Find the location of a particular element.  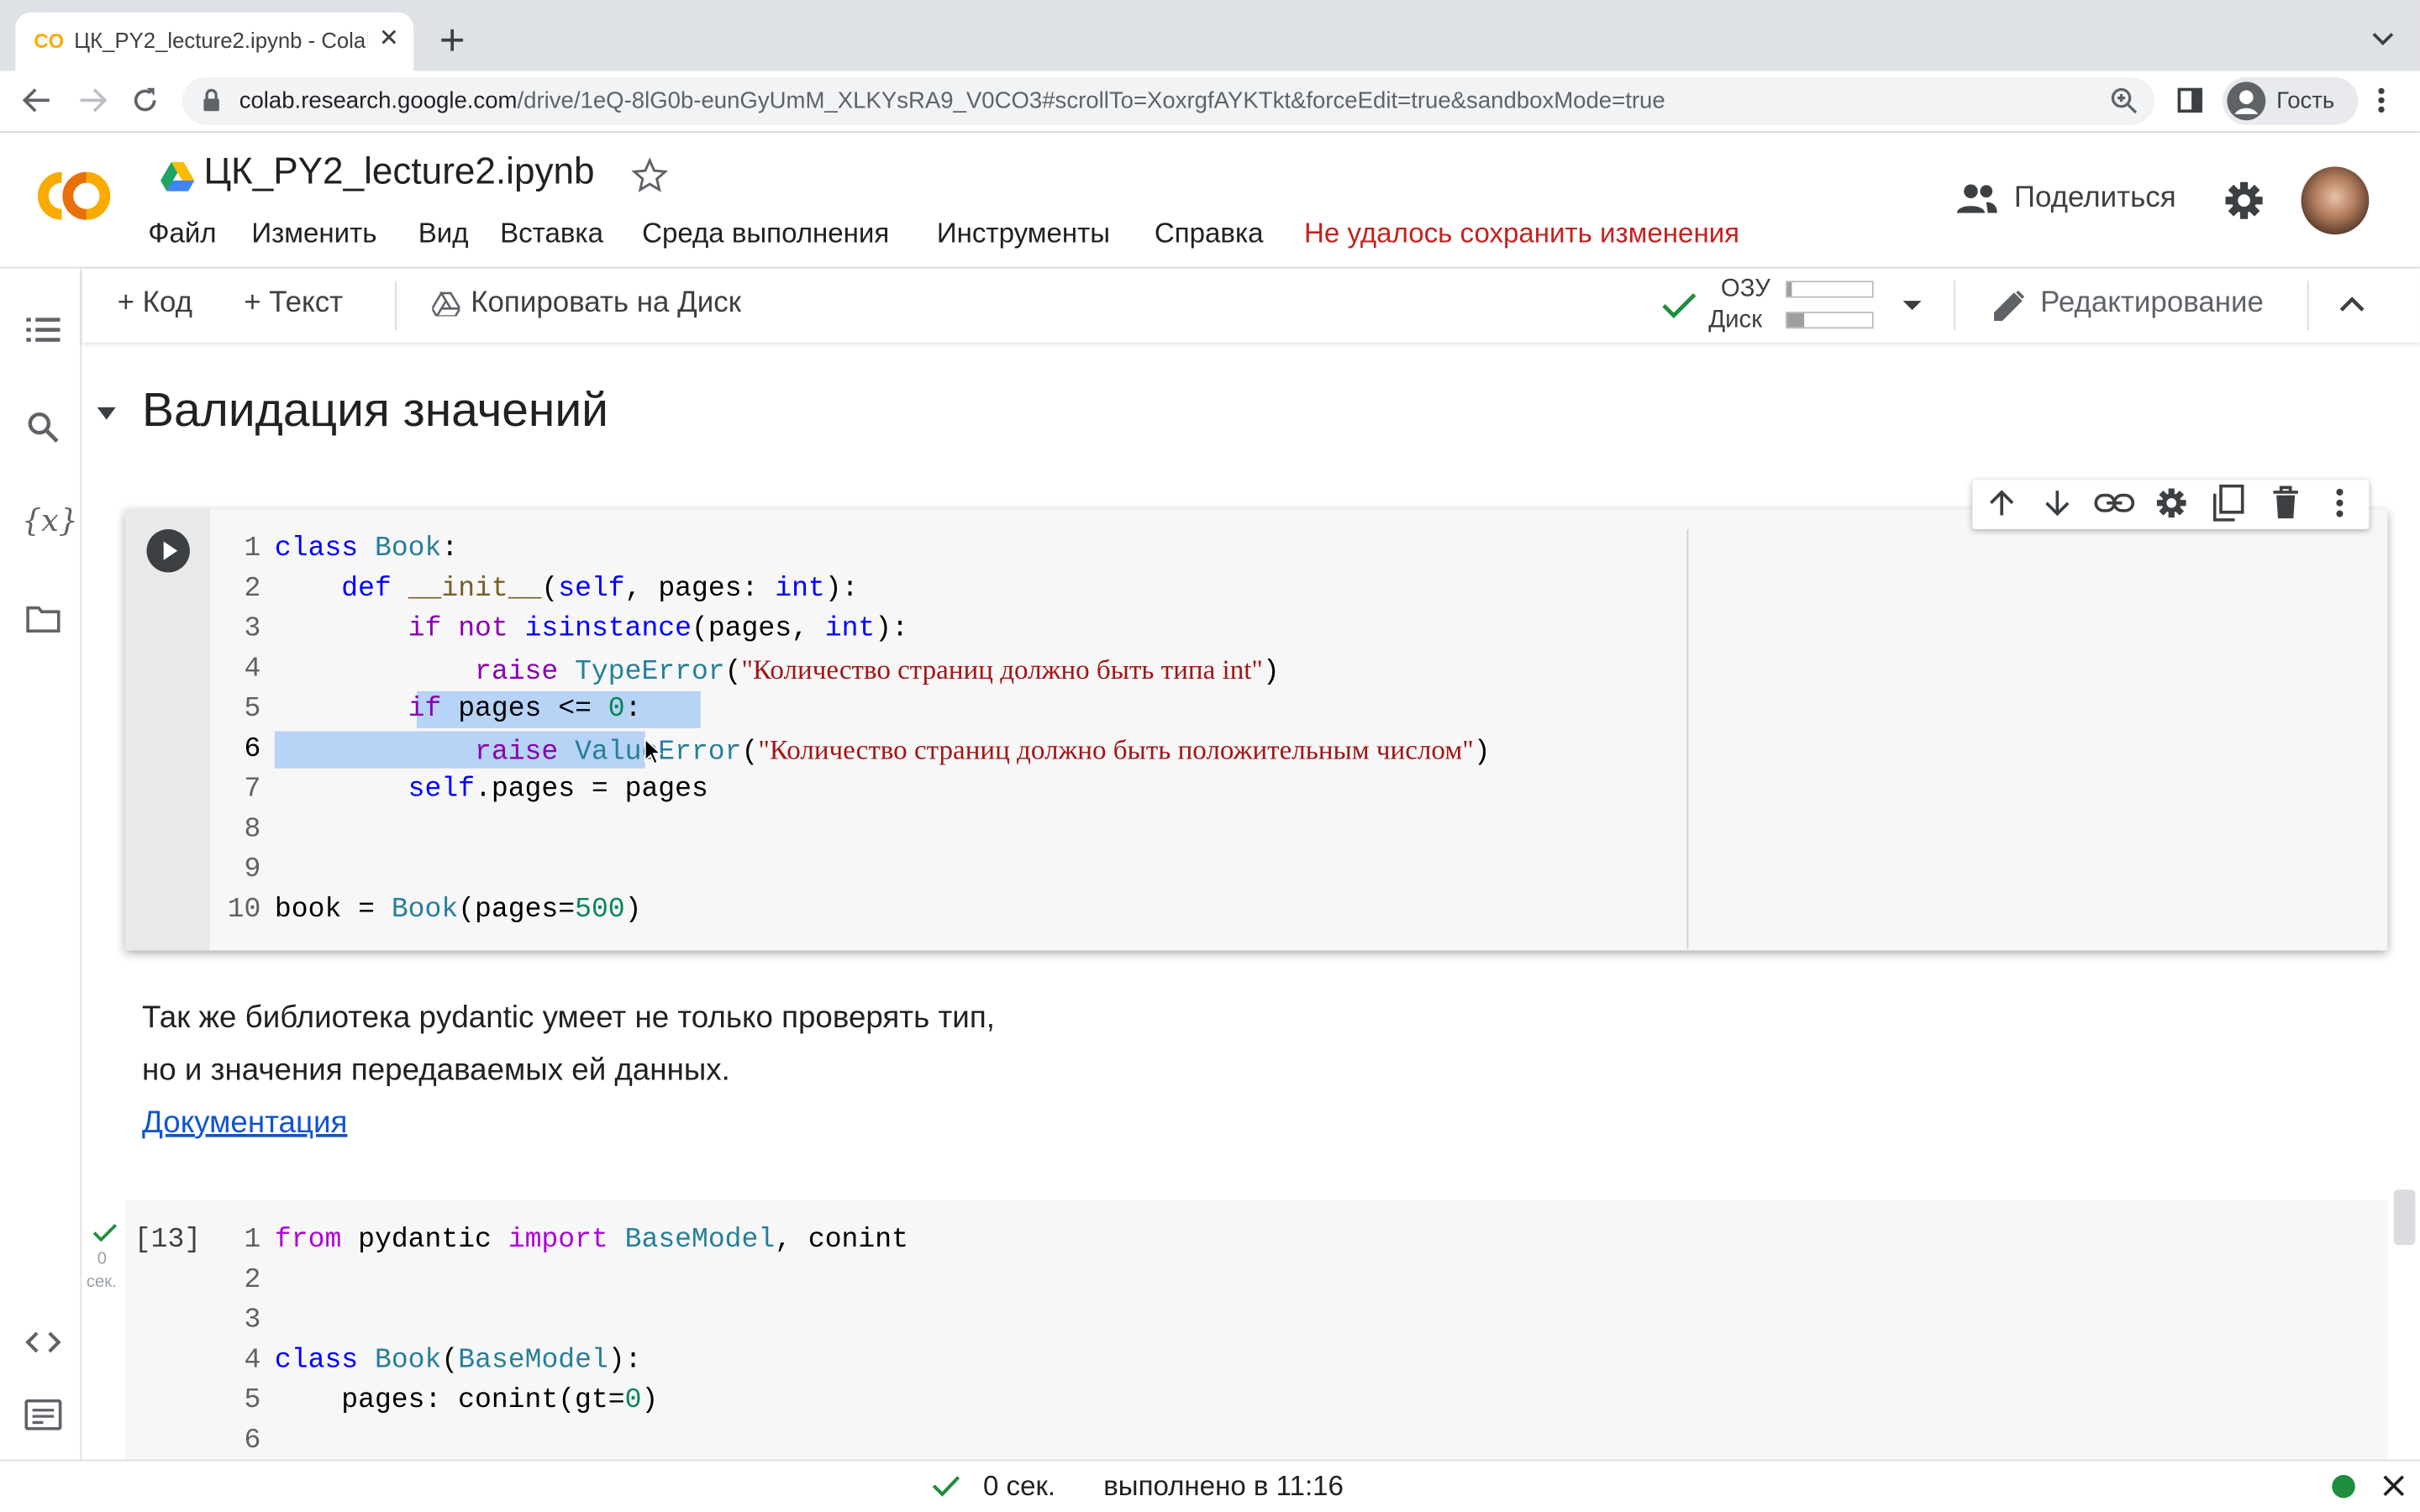

terminal-icon is located at coordinates (43, 1415).